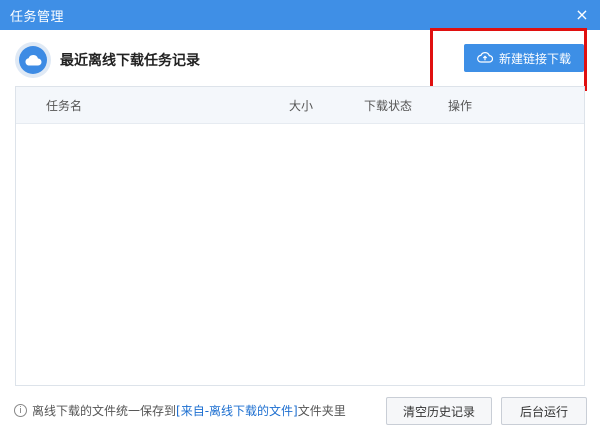 This screenshot has height=436, width=600. Describe the element at coordinates (544, 411) in the screenshot. I see `run-in-background-button: 后台运行` at that location.